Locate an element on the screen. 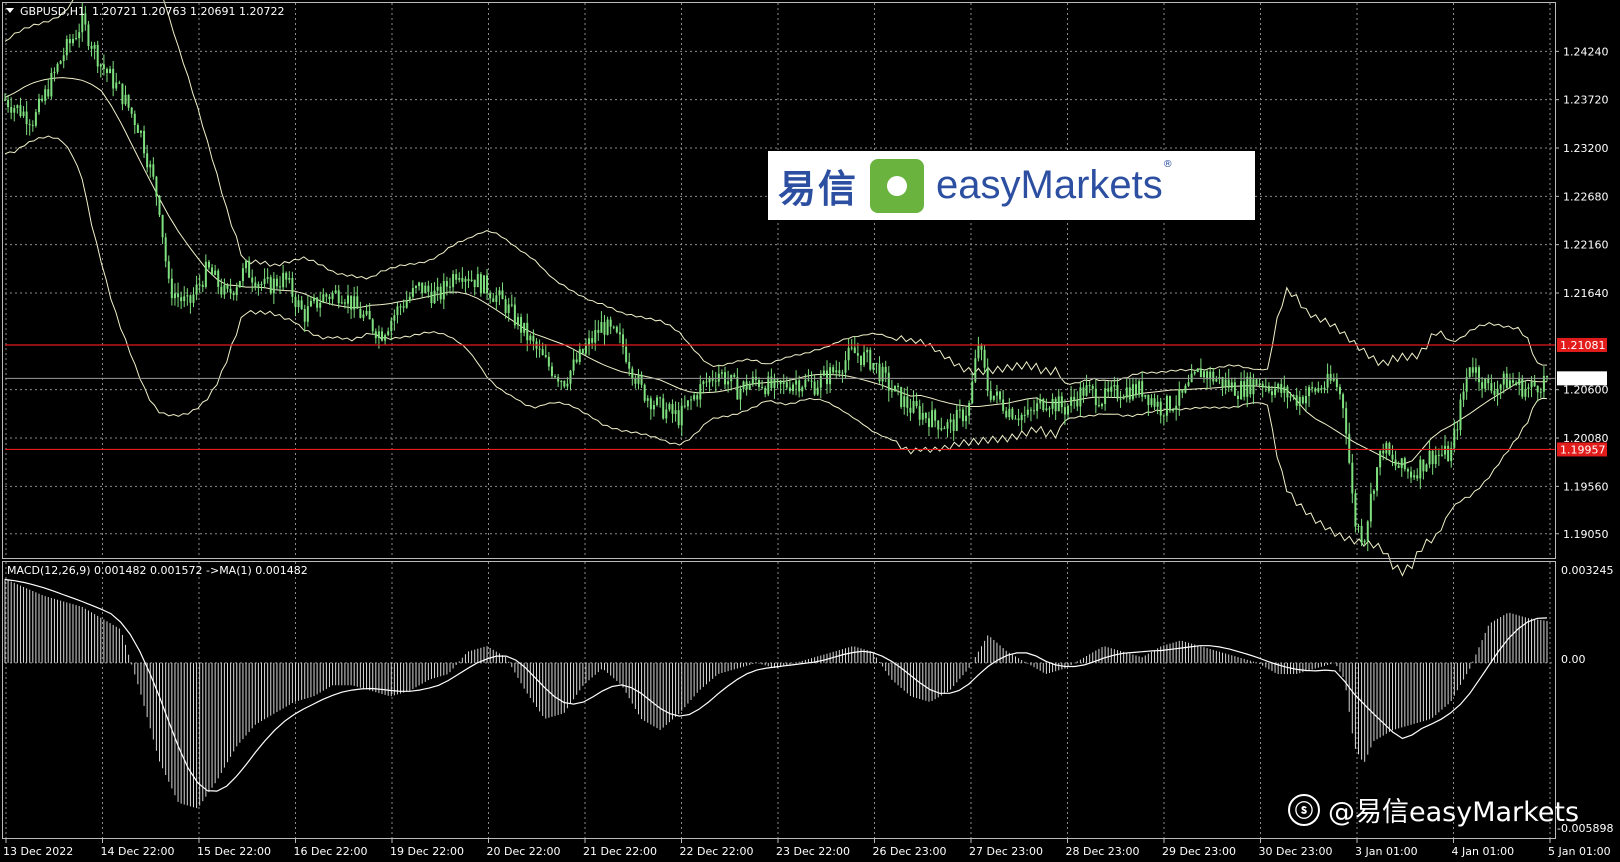  time-tick-label: 21 Dec 22:00 is located at coordinates (620, 851).